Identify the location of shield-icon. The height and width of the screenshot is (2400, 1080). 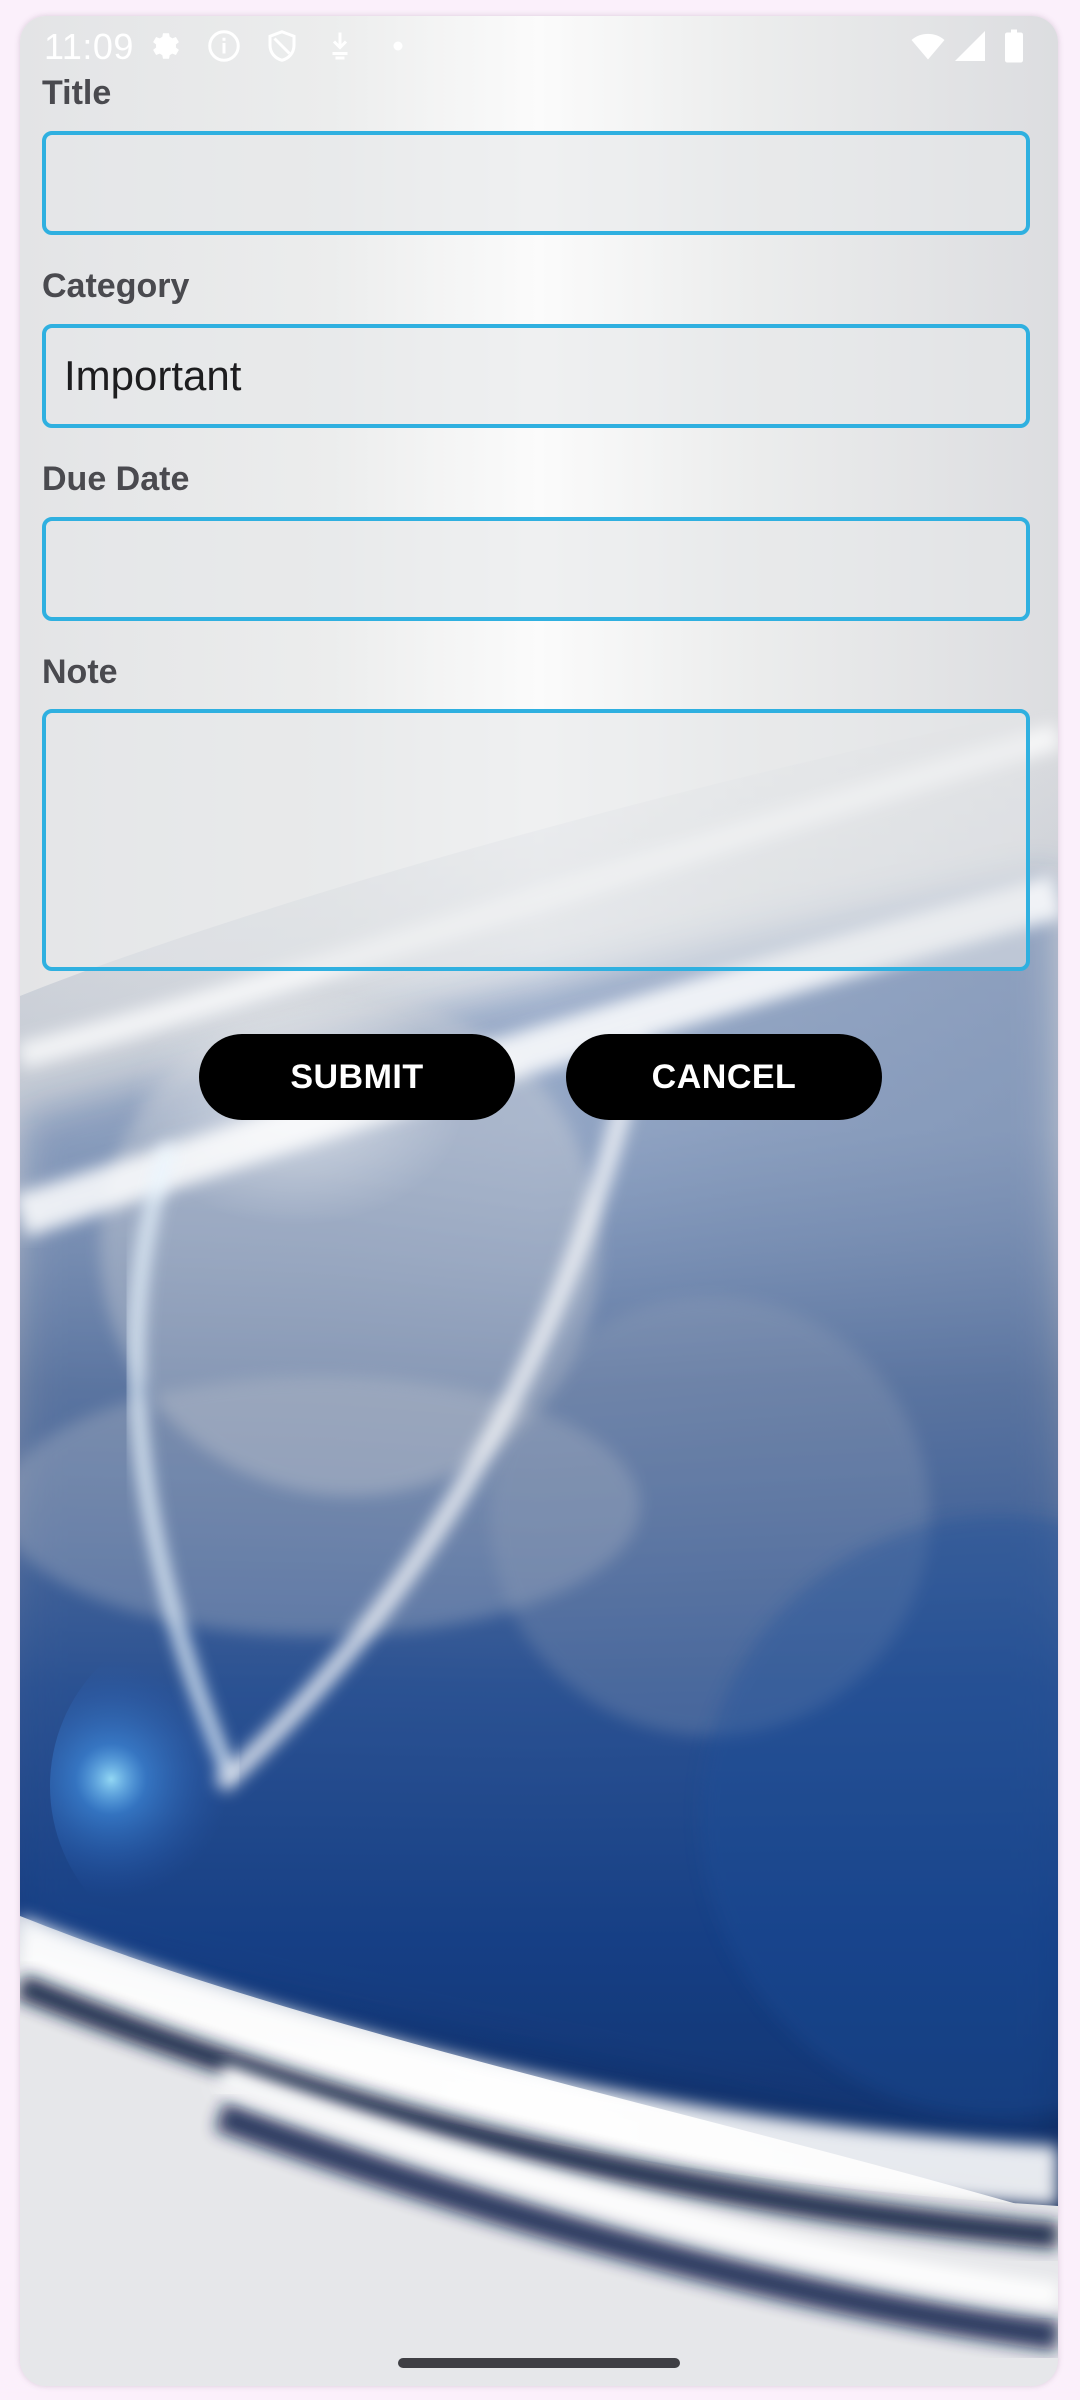
(282, 46).